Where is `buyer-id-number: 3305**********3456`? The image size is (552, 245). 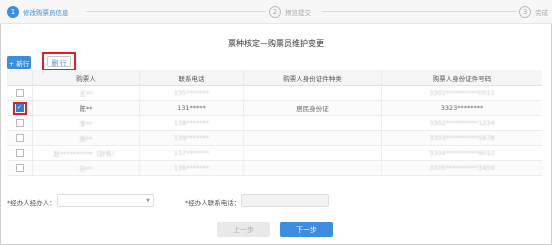
buyer-id-number: 3305**********3456 is located at coordinates (462, 168).